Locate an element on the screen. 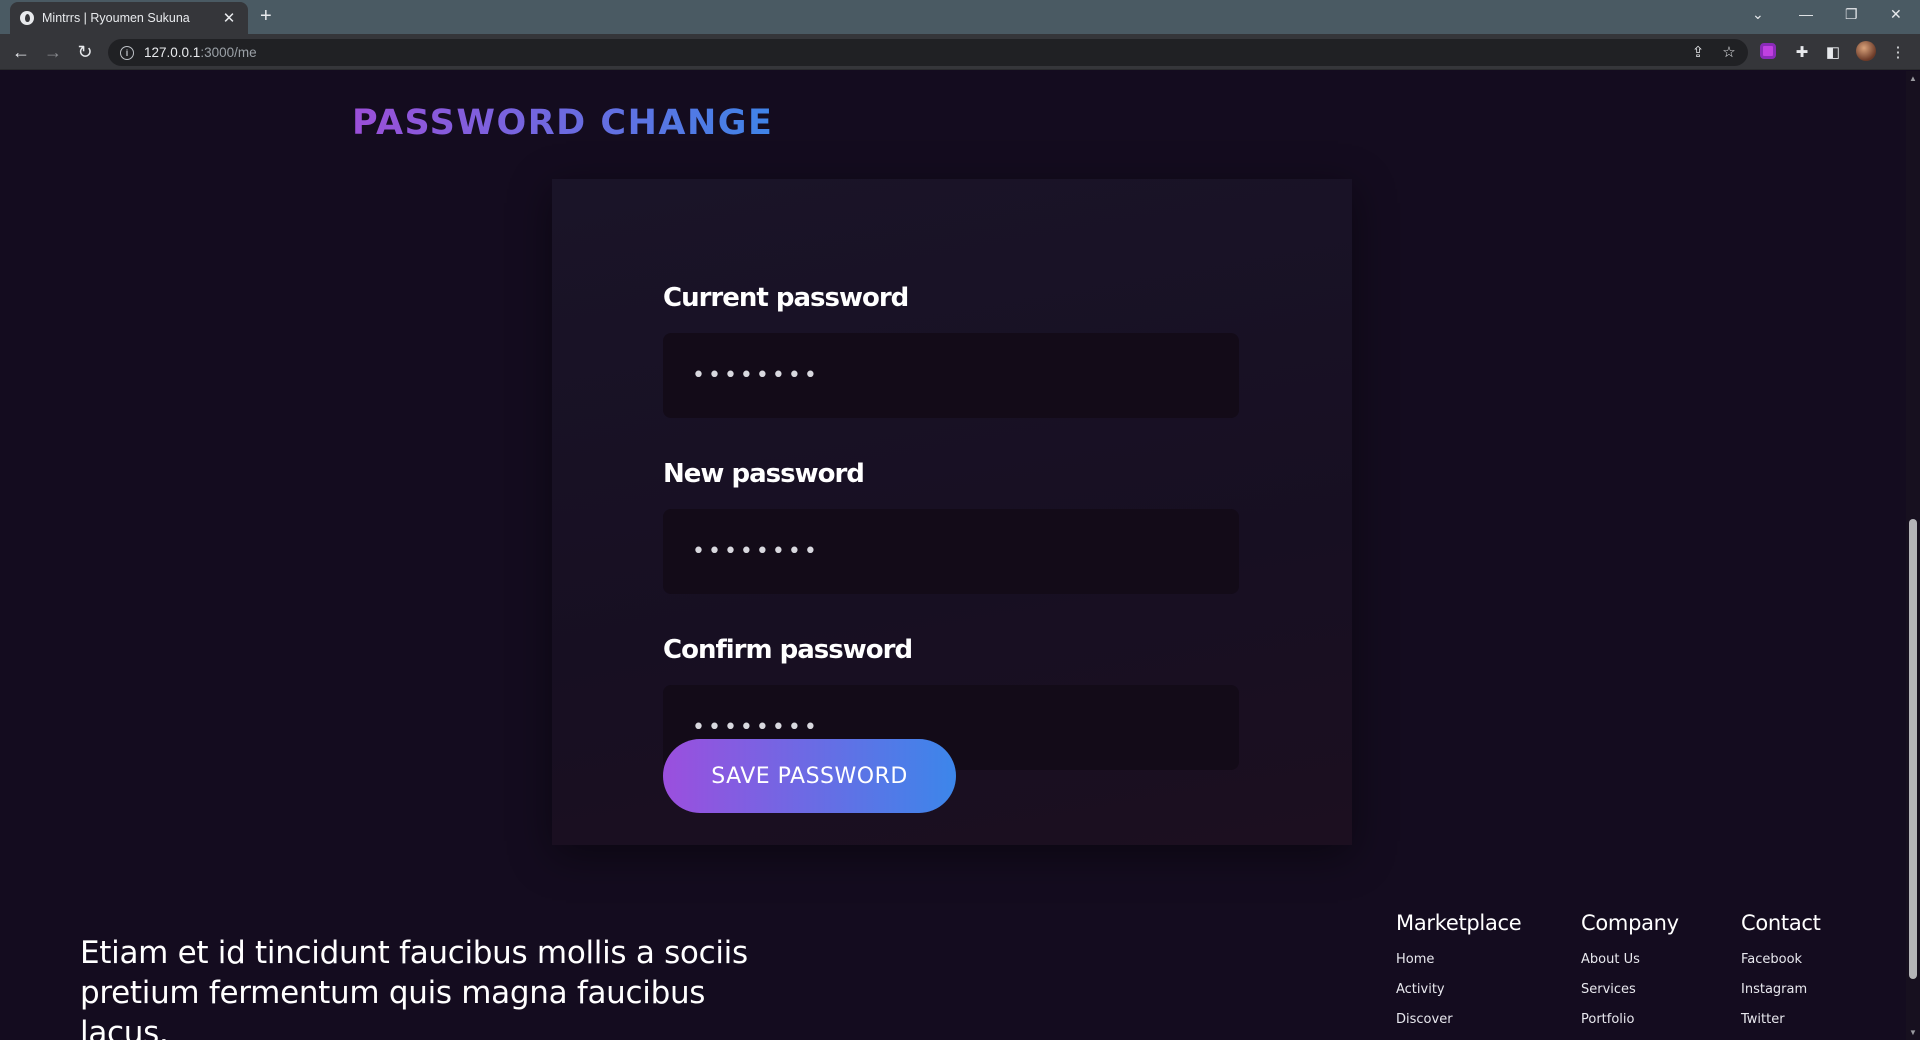 The width and height of the screenshot is (1920, 1040). current-password-input is located at coordinates (951, 375).